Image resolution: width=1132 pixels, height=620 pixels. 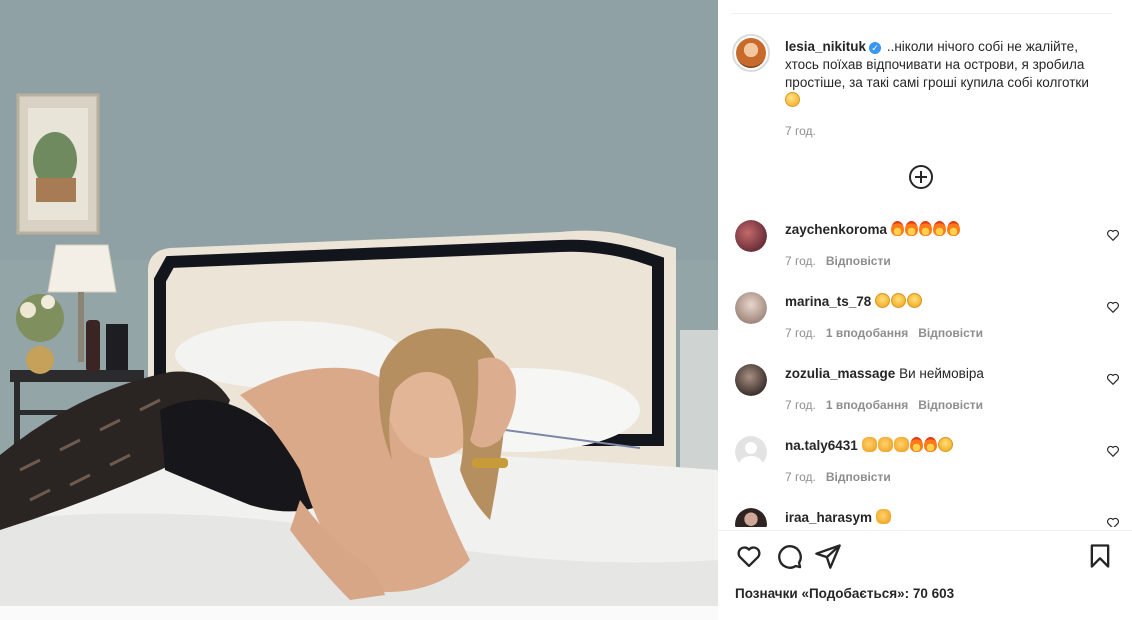 I want to click on comment-item: iraa_harasym, so click(x=927, y=514).